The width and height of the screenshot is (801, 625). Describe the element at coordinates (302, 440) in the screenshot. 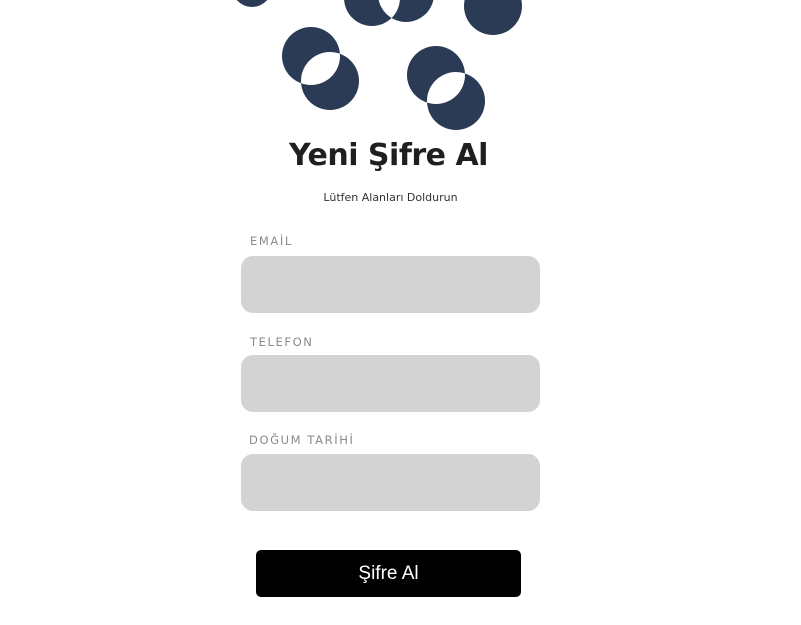

I see `birthdate-label: DOĞUM TARİHİ` at that location.